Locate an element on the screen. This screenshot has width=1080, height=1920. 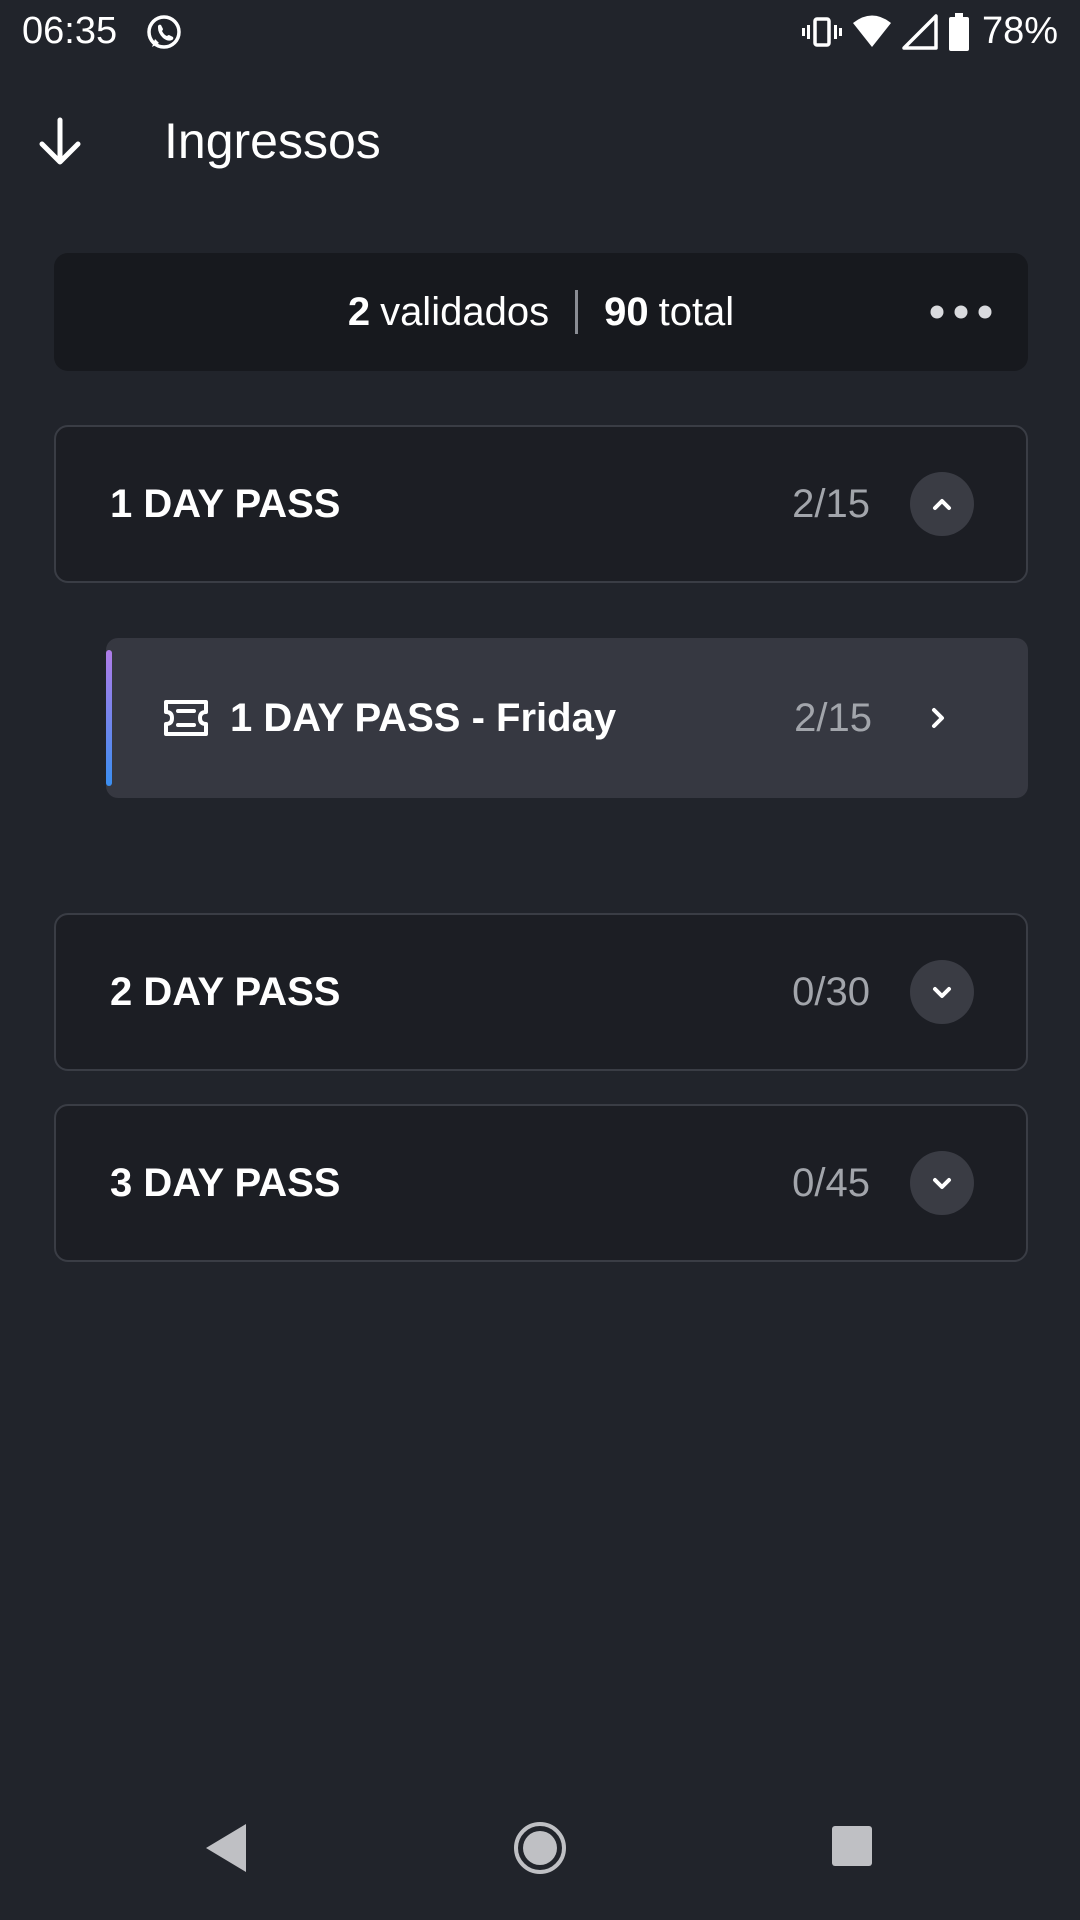
chevron-right-icon is located at coordinates (938, 718).